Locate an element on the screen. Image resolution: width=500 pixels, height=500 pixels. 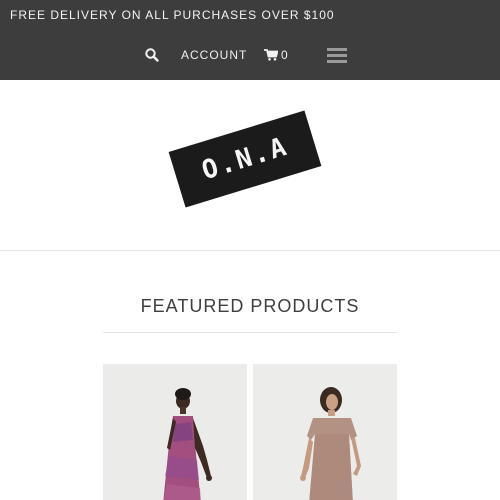
pink-patterned-slip-dress-photo is located at coordinates (175, 432).